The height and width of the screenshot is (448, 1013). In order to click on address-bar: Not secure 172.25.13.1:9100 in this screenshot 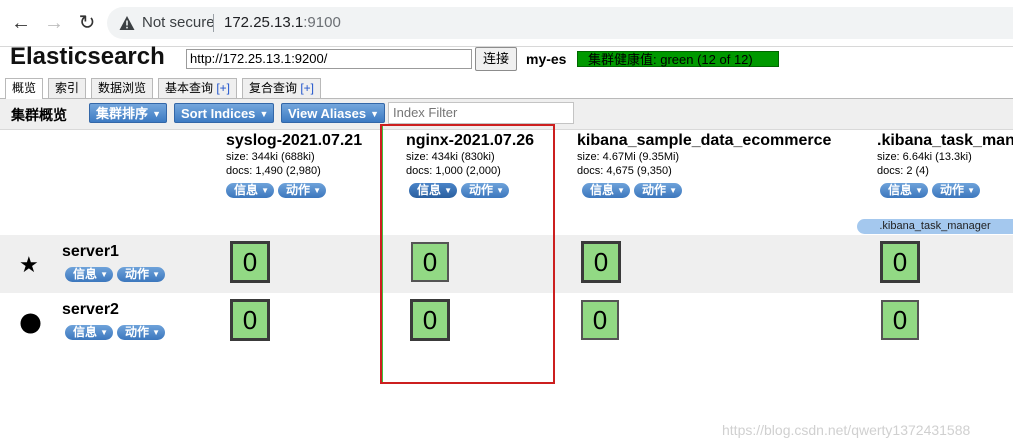, I will do `click(560, 23)`.